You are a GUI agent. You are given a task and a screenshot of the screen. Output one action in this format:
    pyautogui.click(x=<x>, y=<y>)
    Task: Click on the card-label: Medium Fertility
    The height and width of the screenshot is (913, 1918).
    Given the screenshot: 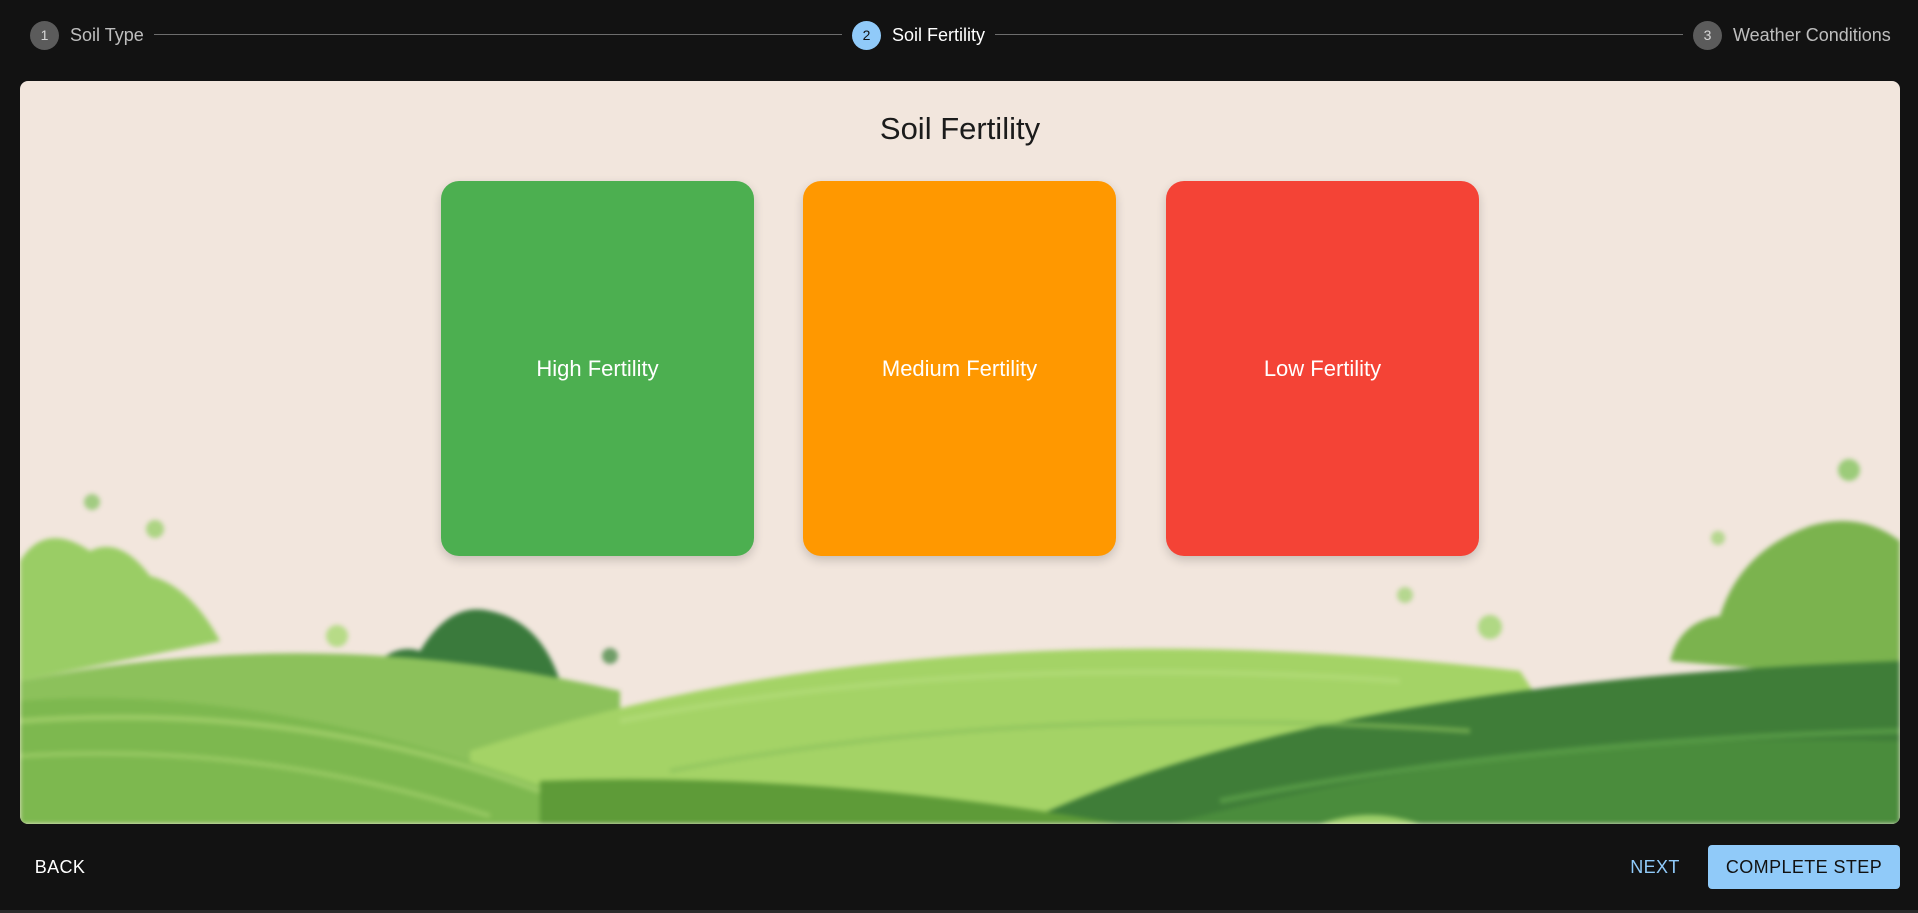 What is the action you would take?
    pyautogui.click(x=959, y=368)
    